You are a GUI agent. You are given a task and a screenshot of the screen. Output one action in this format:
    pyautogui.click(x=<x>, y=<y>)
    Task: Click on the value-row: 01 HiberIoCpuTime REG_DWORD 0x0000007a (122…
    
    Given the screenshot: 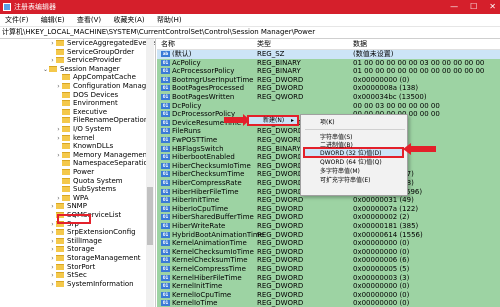 What is the action you would take?
    pyautogui.click(x=328, y=209)
    